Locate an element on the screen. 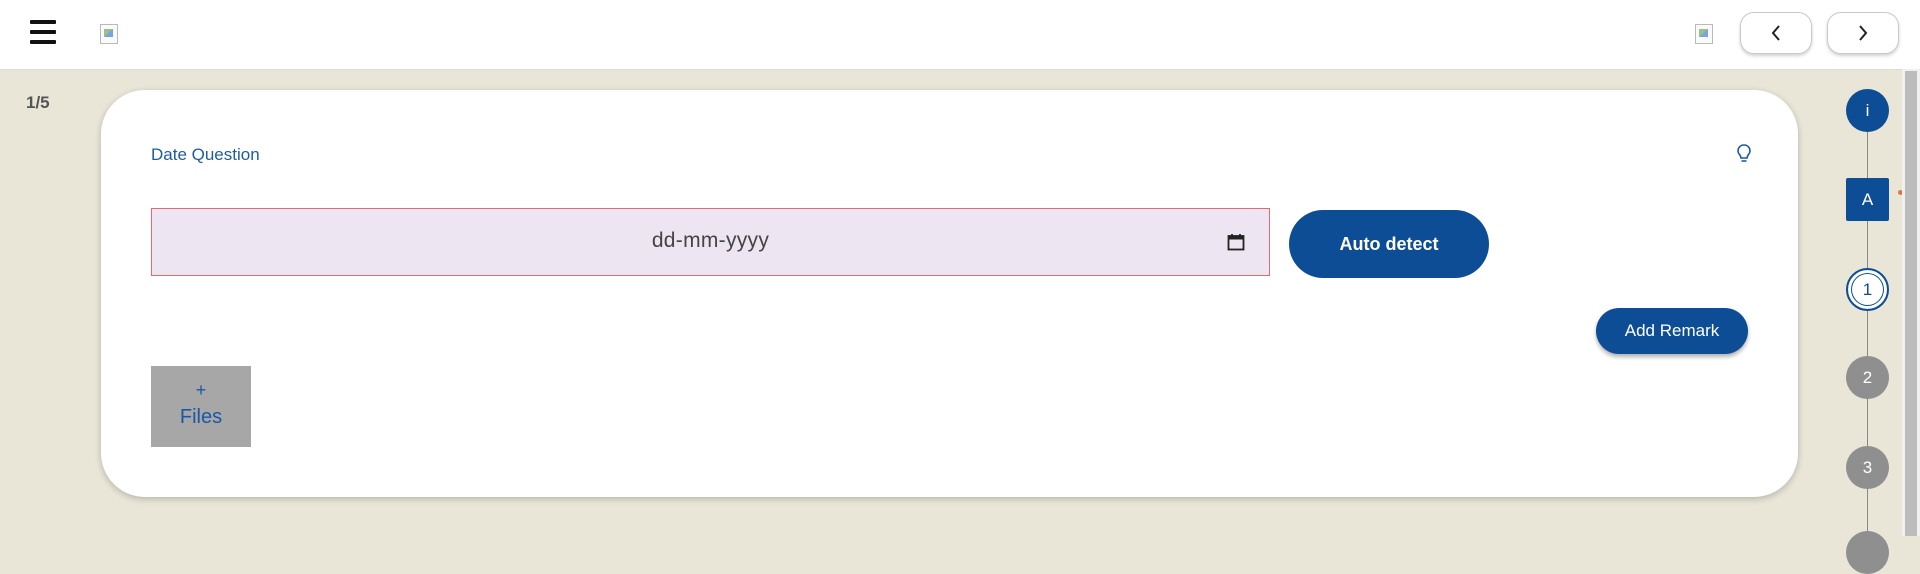 The width and height of the screenshot is (1920, 574). previous-button is located at coordinates (1776, 33).